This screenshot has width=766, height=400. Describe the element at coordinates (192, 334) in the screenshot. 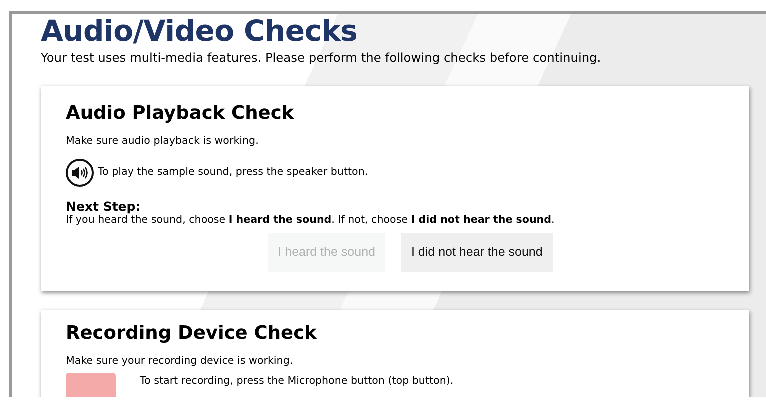

I see `card-title: Recording Device Check` at that location.